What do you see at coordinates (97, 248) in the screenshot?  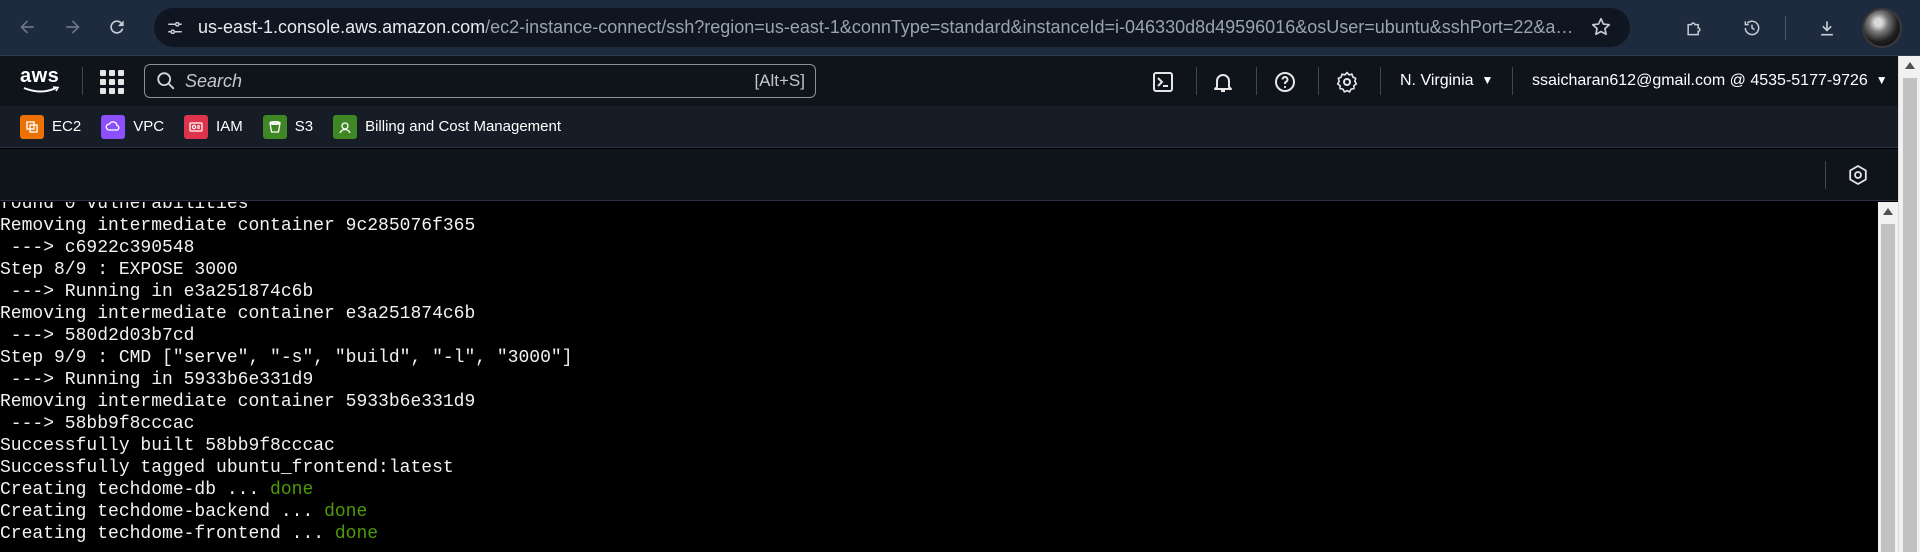 I see `terminal-line: ---> c6922c390548` at bounding box center [97, 248].